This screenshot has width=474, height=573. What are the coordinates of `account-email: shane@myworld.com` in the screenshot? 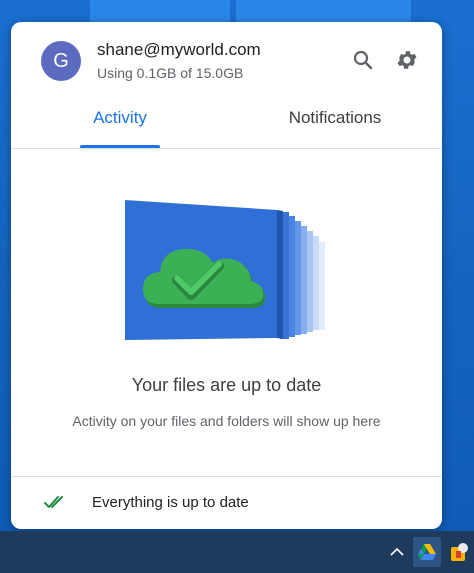 It's located at (179, 49).